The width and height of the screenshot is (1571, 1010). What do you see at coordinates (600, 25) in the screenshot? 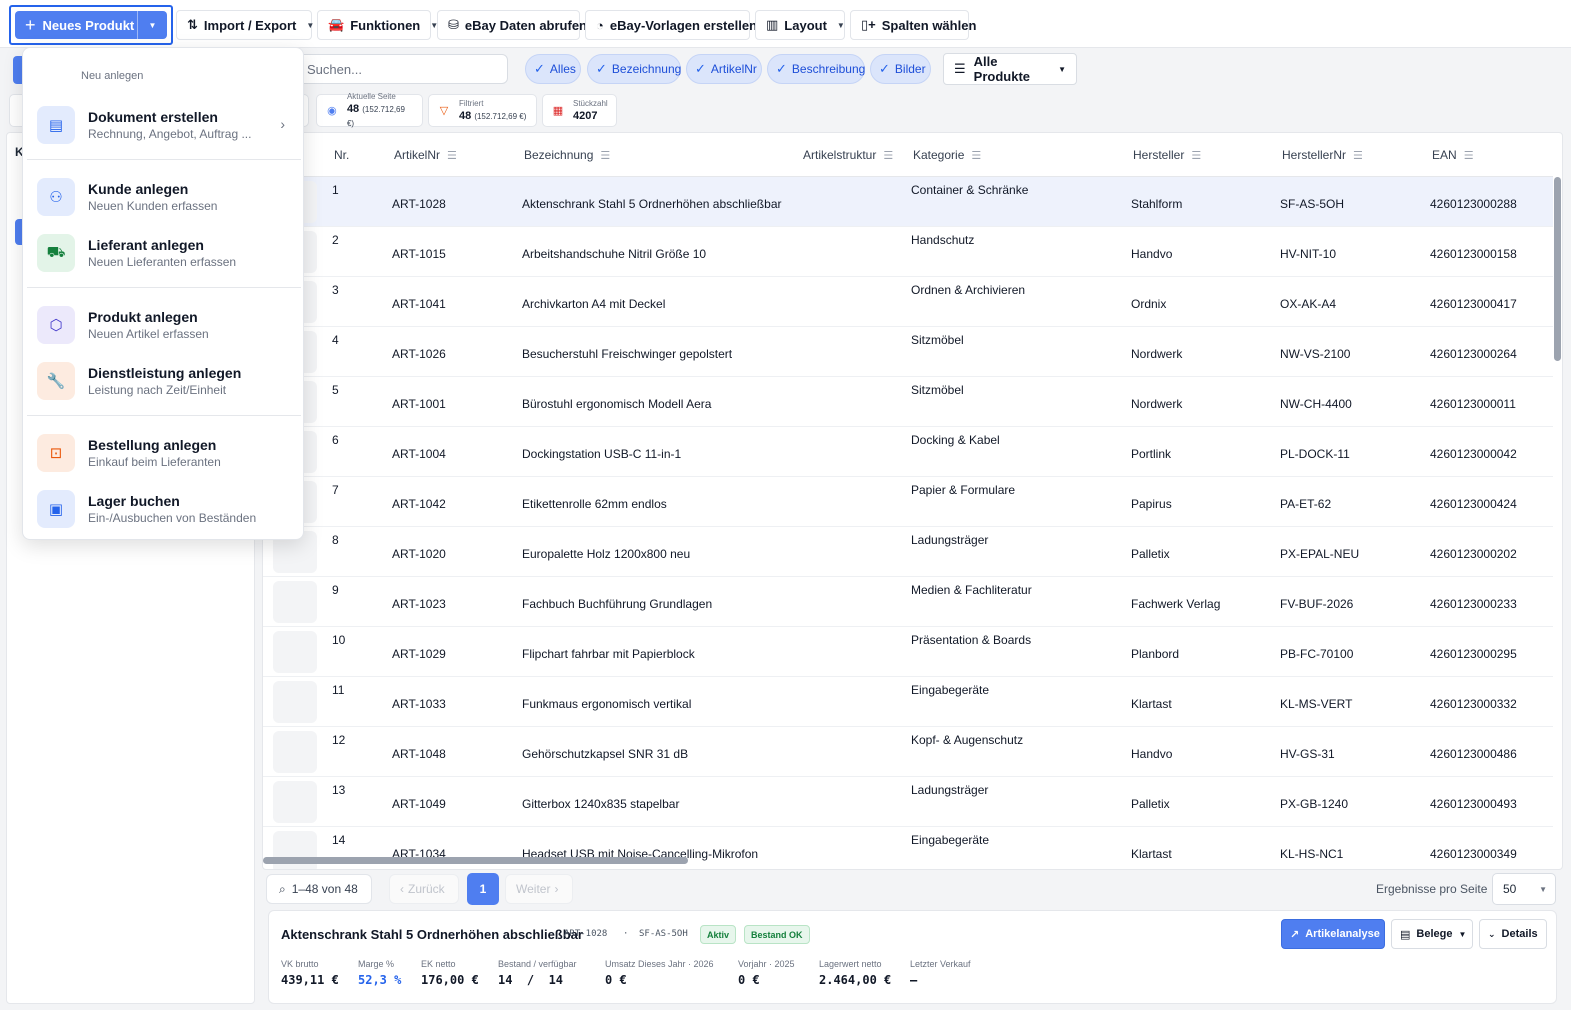
I see `palette-icon: ◔` at bounding box center [600, 25].